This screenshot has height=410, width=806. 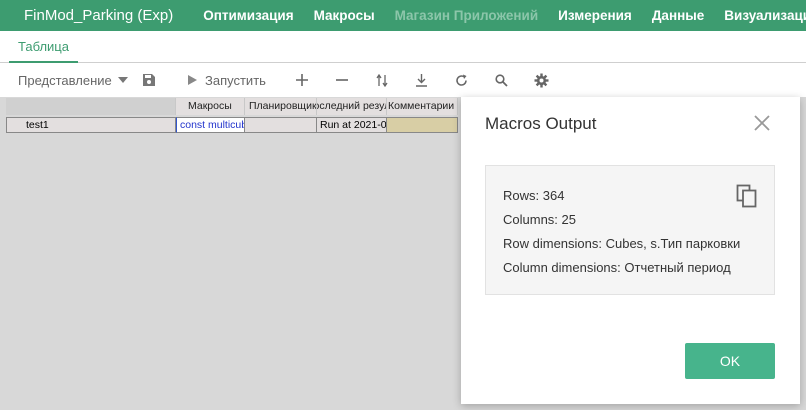 I want to click on comment-cell, so click(x=422, y=125).